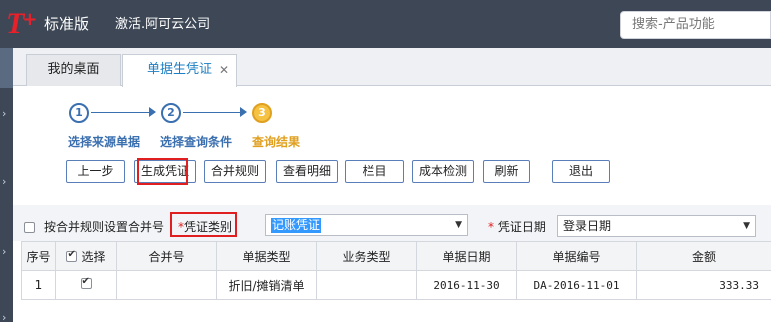  What do you see at coordinates (366, 256) in the screenshot?
I see `column-header: 业务类型` at bounding box center [366, 256].